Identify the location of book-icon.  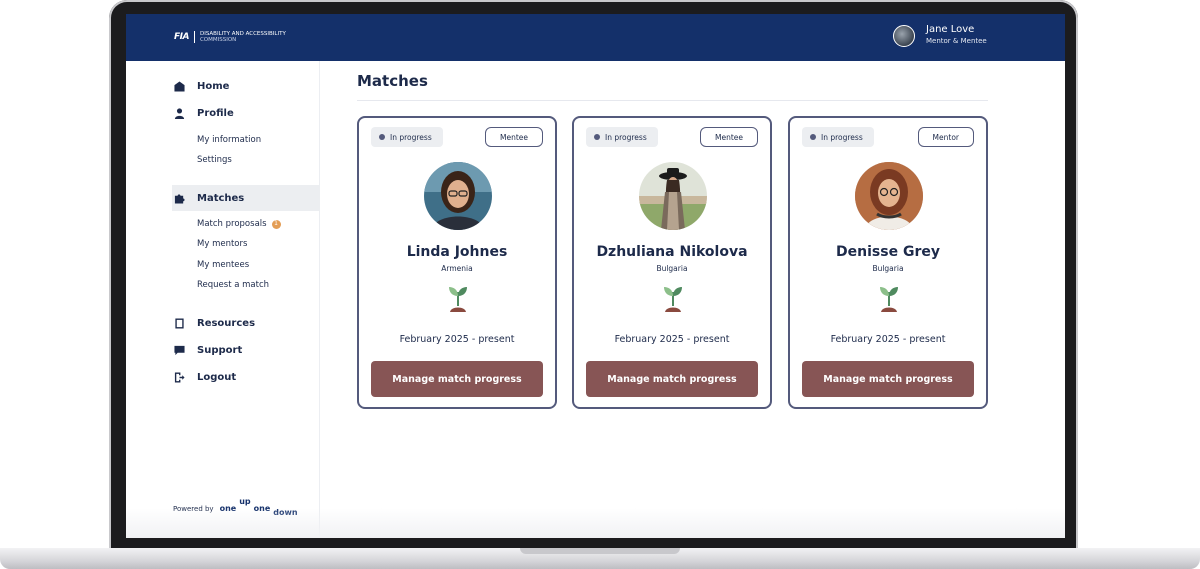
(179, 323).